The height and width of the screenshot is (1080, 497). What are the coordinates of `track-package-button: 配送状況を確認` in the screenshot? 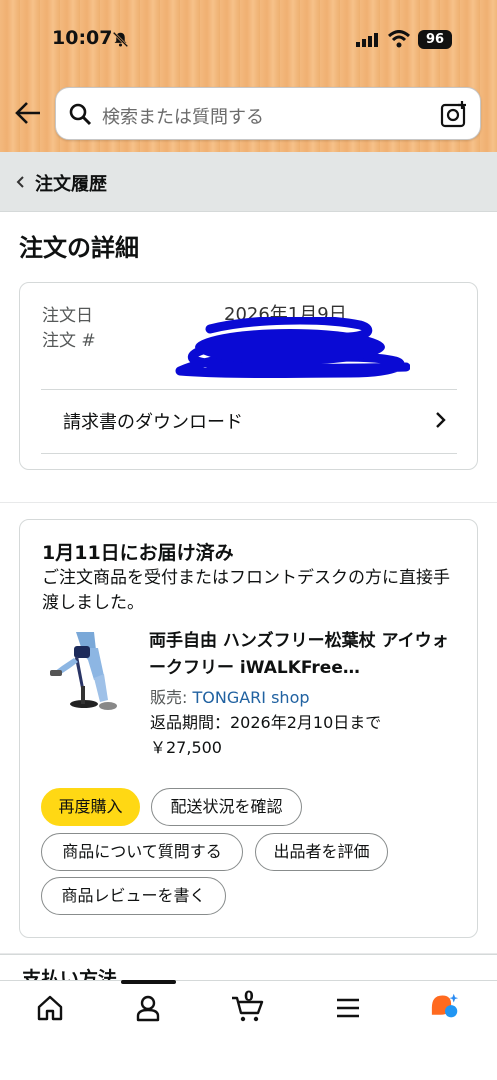 It's located at (226, 807).